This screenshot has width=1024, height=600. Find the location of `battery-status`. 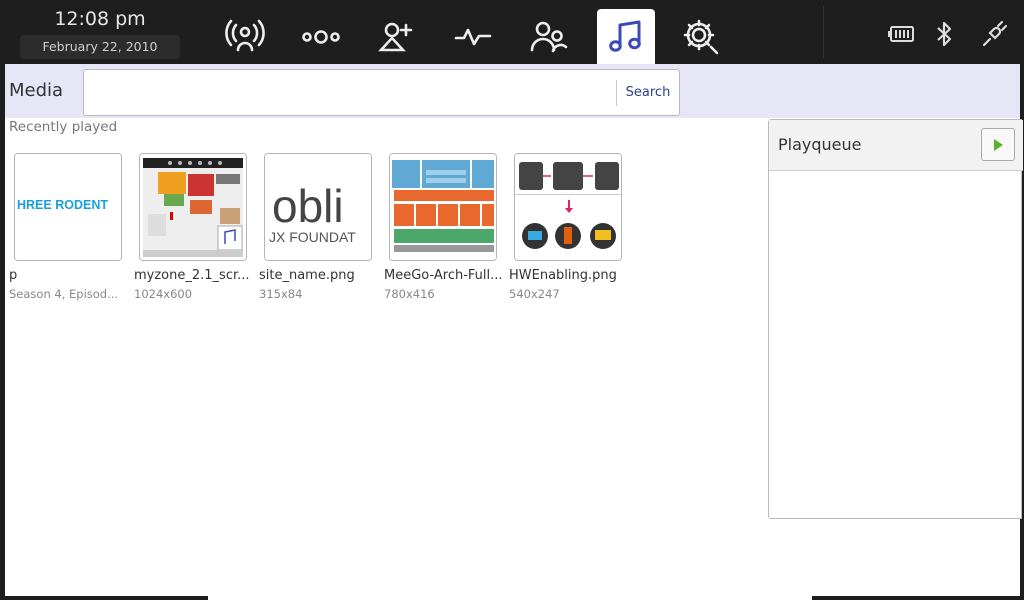

battery-status is located at coordinates (901, 34).